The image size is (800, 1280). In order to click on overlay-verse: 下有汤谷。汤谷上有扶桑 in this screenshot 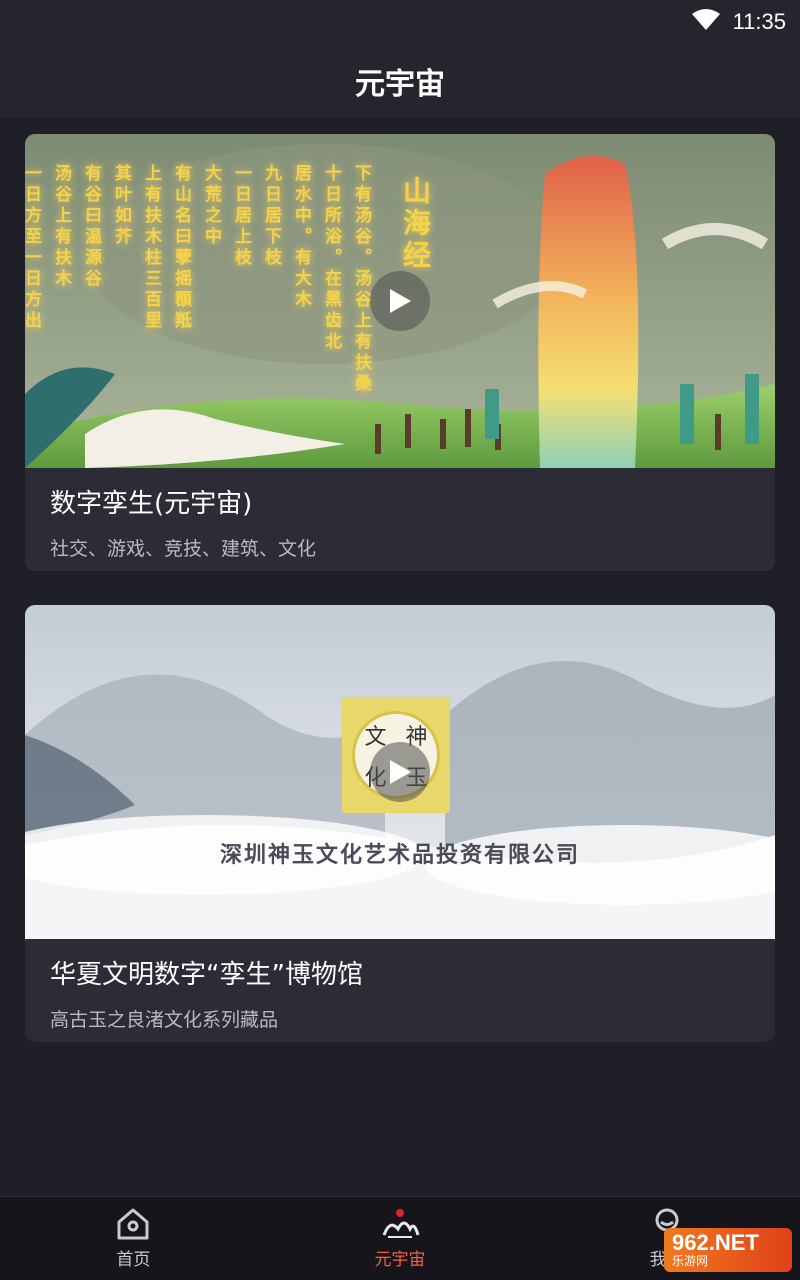, I will do `click(361, 279)`.